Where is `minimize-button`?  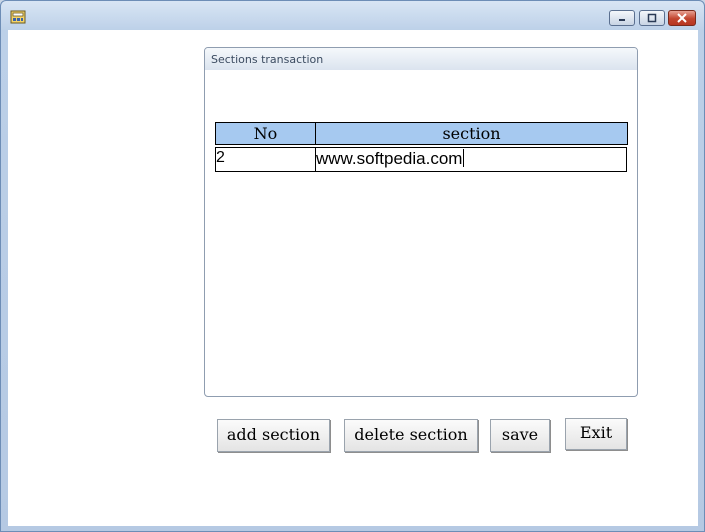 minimize-button is located at coordinates (622, 18).